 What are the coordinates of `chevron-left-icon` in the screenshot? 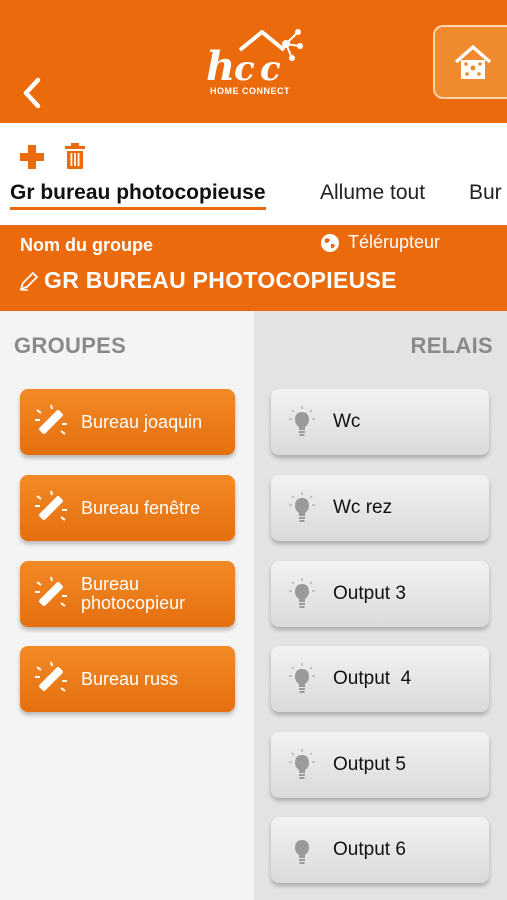 It's located at (32, 93).